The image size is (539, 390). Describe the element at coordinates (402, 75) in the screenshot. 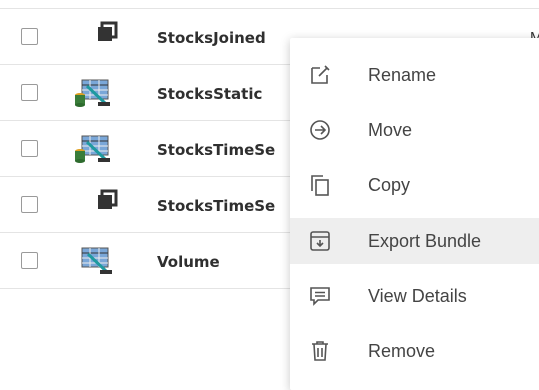

I see `menu-item-label: Rename` at that location.